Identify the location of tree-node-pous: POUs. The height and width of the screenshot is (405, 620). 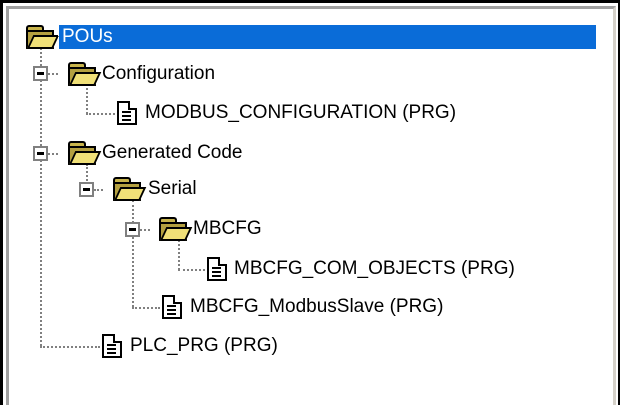
(327, 37).